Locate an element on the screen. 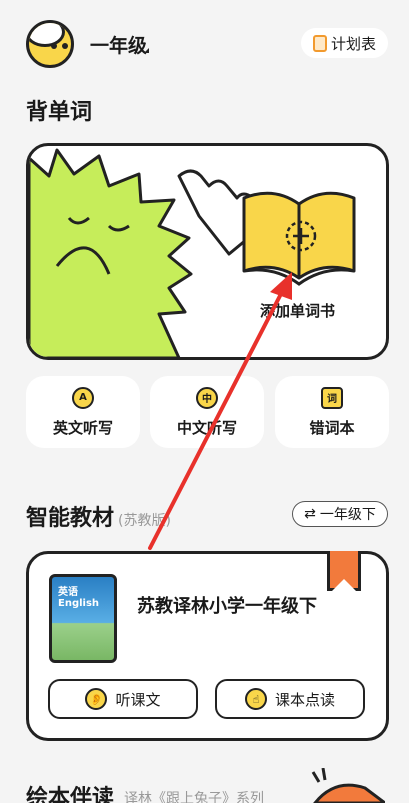  ear-icon: 👂 is located at coordinates (96, 699).